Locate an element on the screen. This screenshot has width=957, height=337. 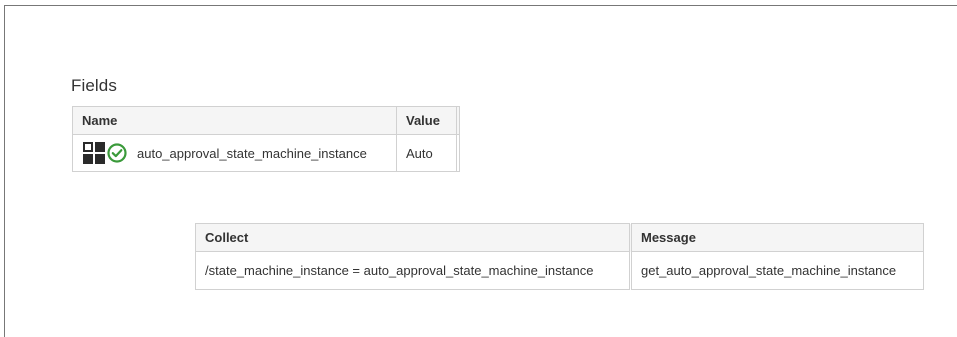
collect-header-row: Collect Message is located at coordinates (559, 237).